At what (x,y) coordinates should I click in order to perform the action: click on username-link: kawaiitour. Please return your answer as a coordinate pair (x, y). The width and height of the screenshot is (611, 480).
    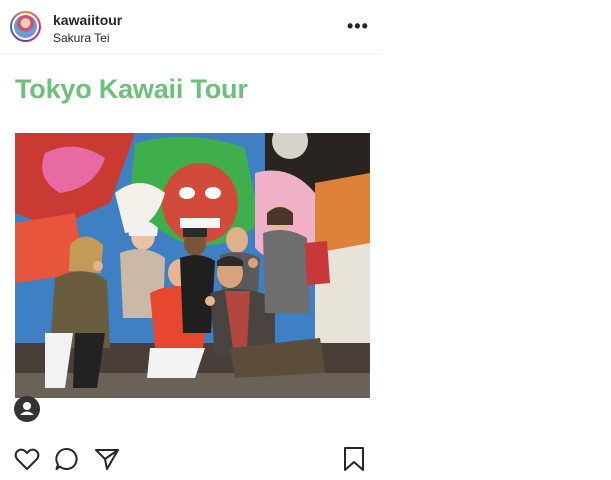
    Looking at the image, I should click on (87, 20).